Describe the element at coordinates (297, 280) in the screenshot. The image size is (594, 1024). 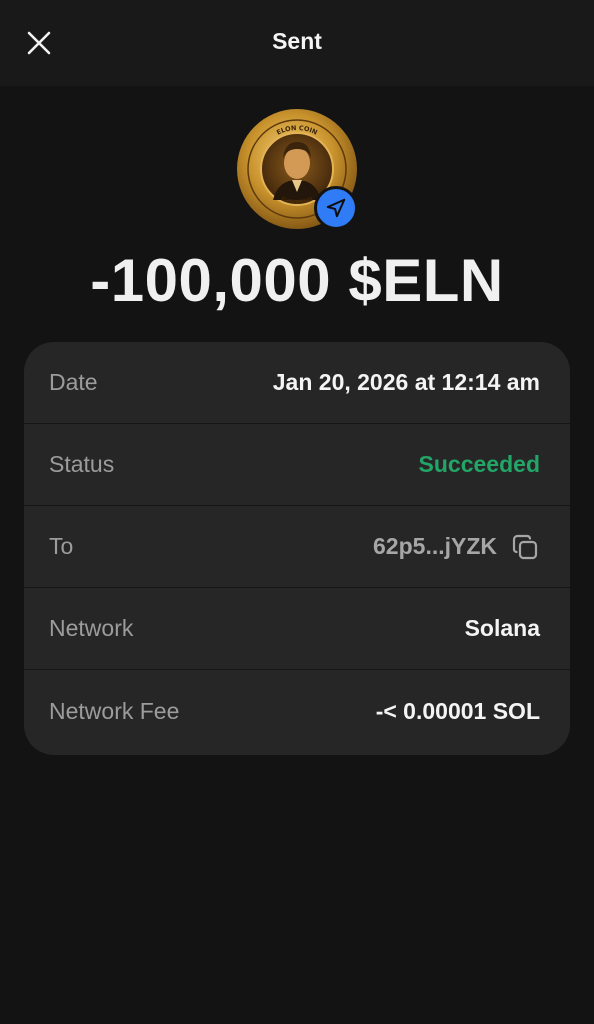
I see `transaction-amount: -100,000 $ELN` at that location.